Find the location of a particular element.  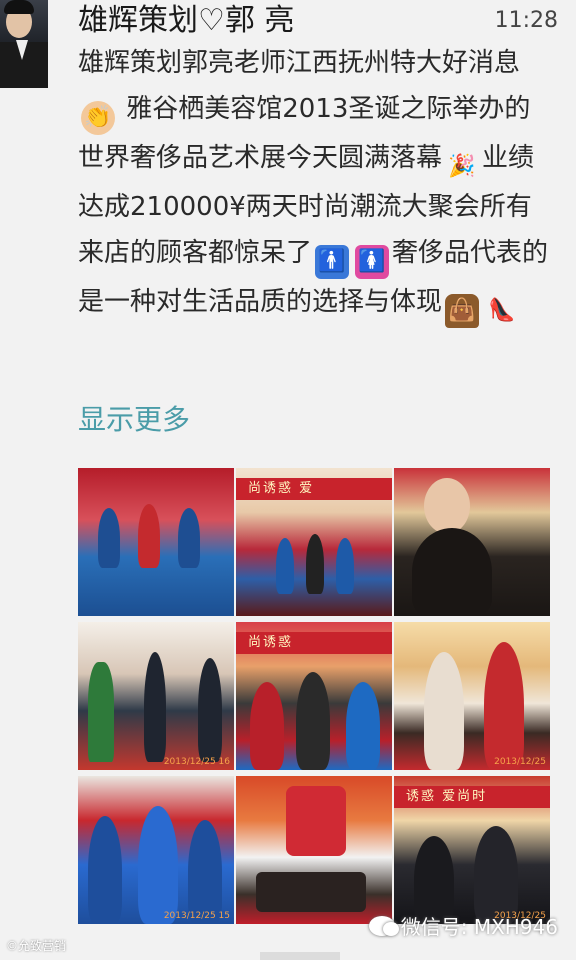

photo-date-stamp: 2013/12/25 15 is located at coordinates (196, 916).